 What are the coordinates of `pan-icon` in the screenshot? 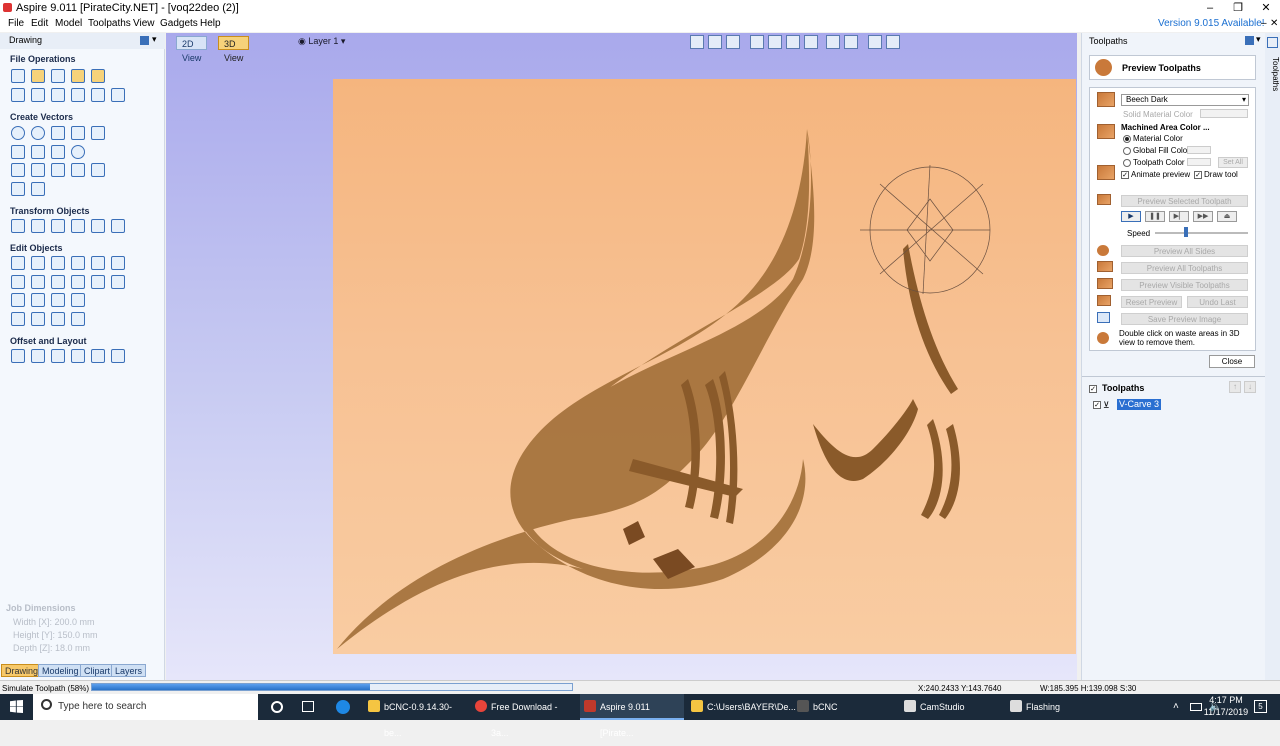 It's located at (757, 42).